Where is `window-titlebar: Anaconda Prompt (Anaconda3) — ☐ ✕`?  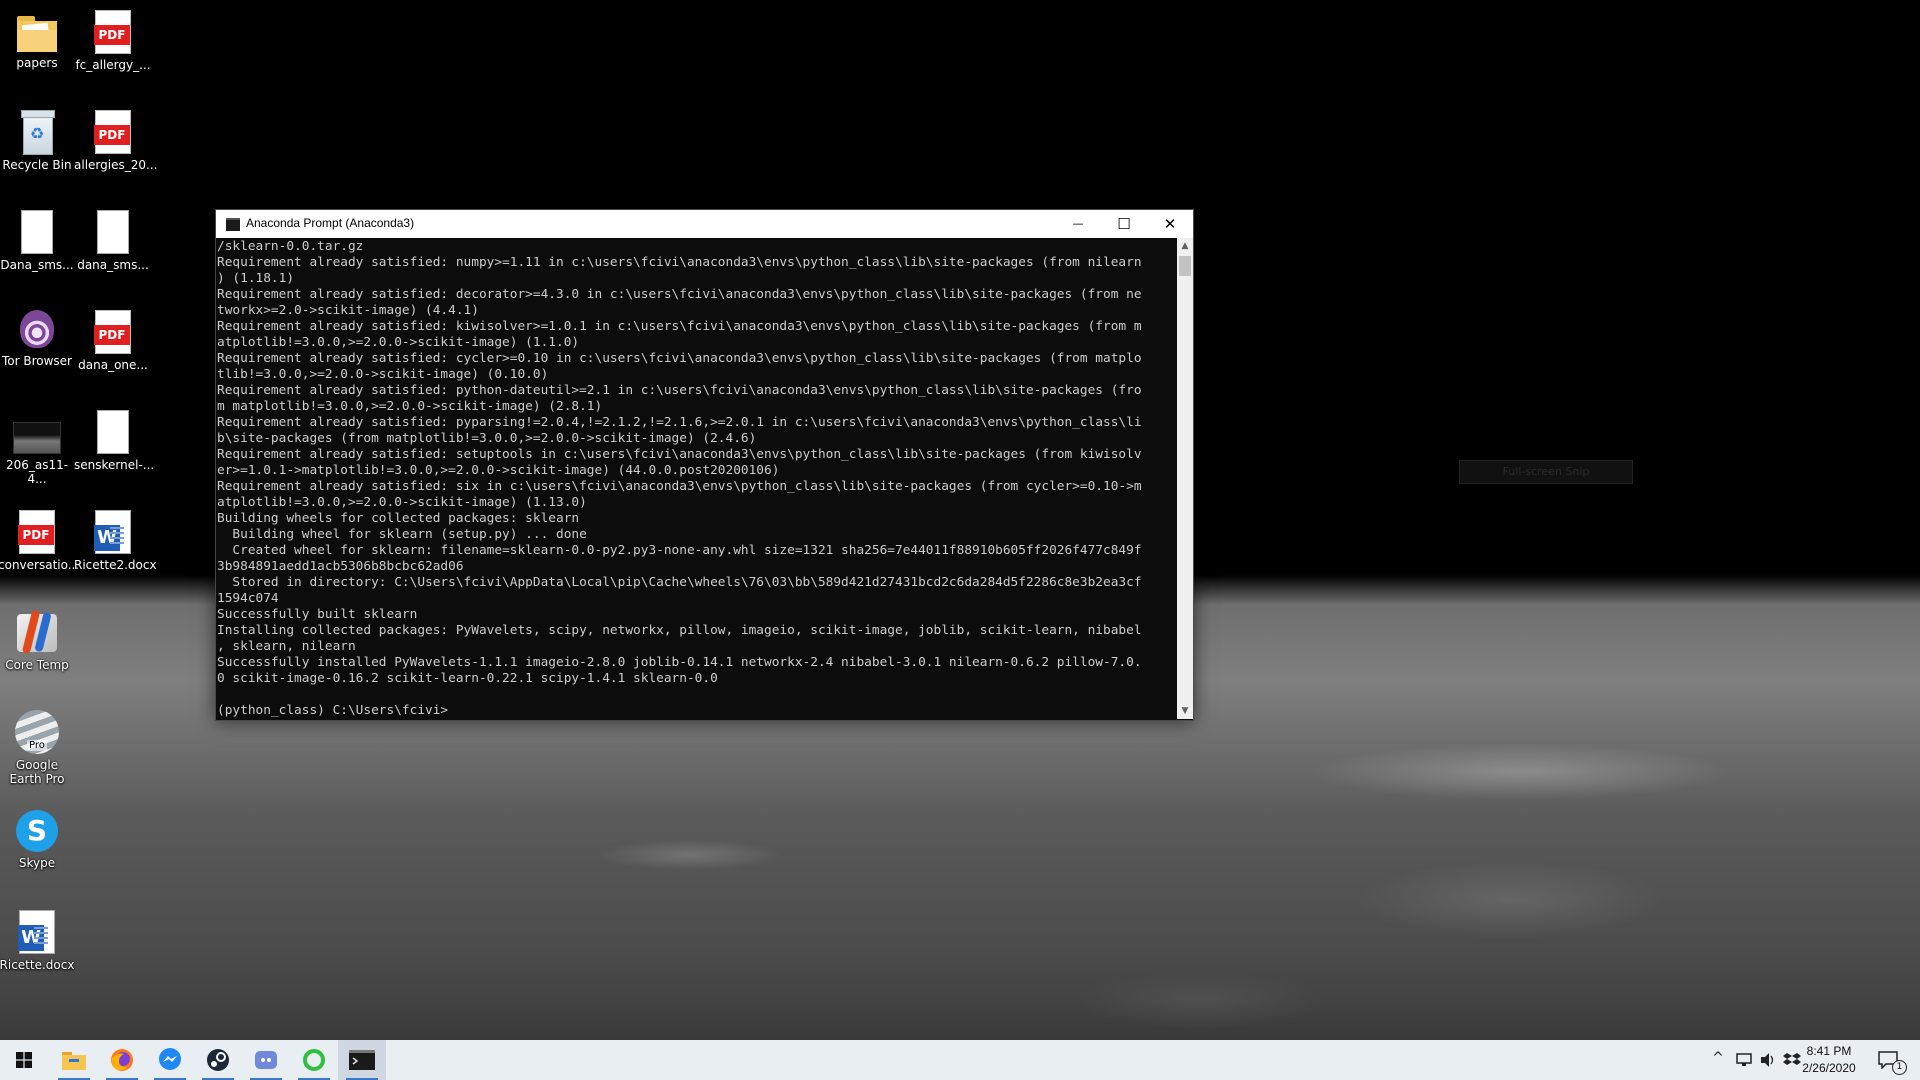 window-titlebar: Anaconda Prompt (Anaconda3) — ☐ ✕ is located at coordinates (704, 224).